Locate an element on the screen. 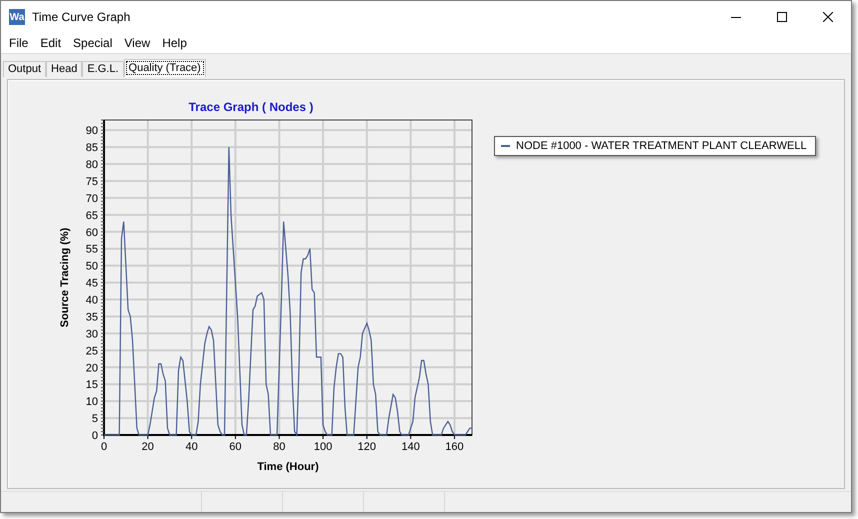 The width and height of the screenshot is (858, 519). x-tick-label: 160 is located at coordinates (454, 447).